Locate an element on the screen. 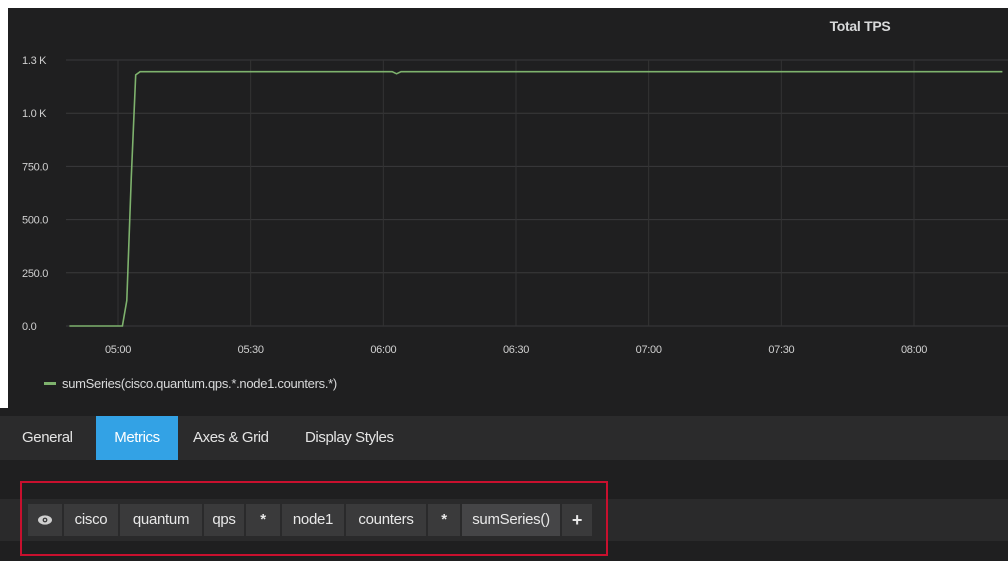 This screenshot has width=1008, height=561. segment-cisco: cisco is located at coordinates (91, 520).